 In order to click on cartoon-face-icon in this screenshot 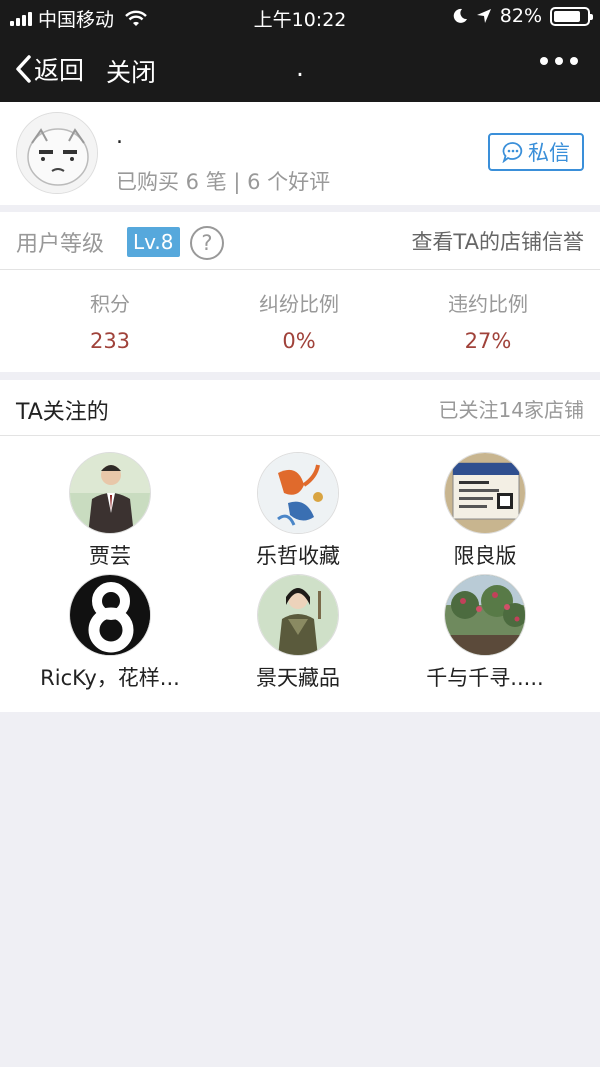, I will do `click(57, 153)`.